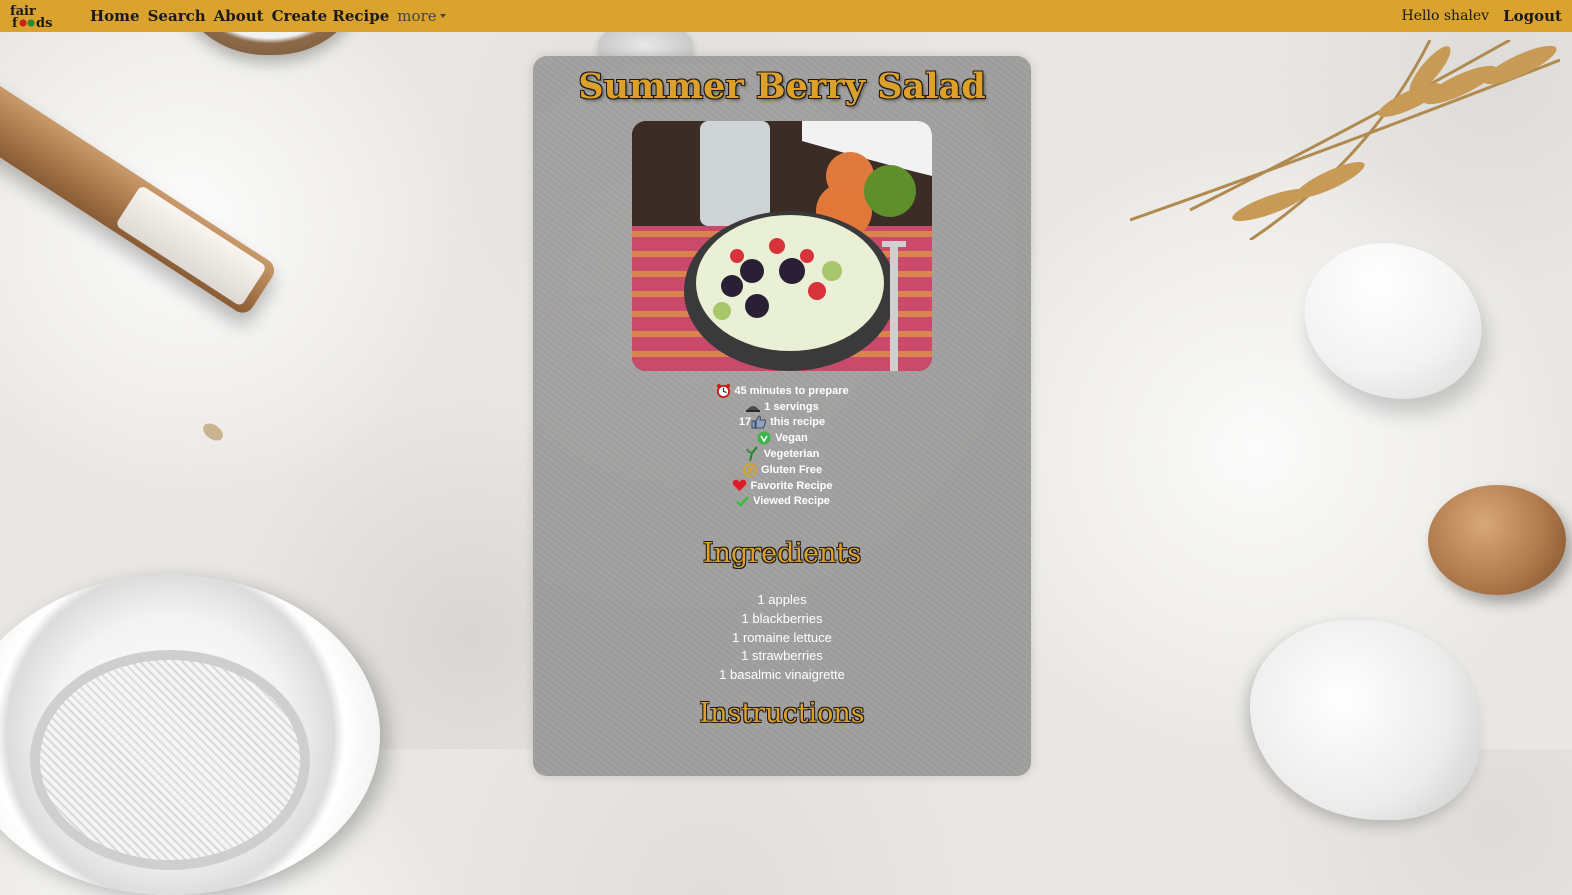 This screenshot has height=895, width=1572. Describe the element at coordinates (782, 86) in the screenshot. I see `recipe-title: Summer Berry Salad` at that location.